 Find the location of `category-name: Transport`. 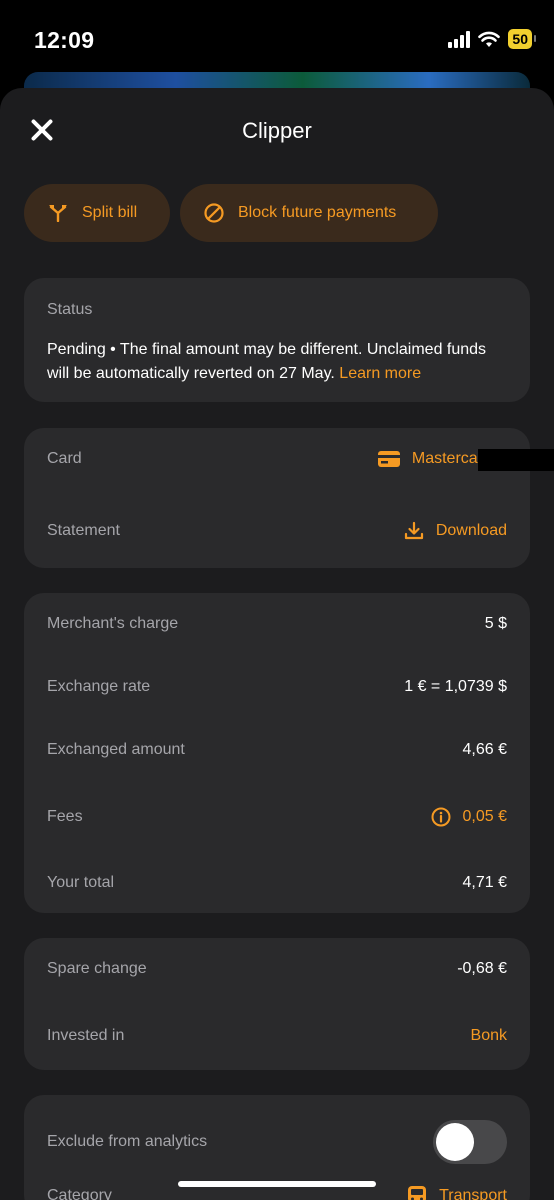

category-name: Transport is located at coordinates (473, 1193).